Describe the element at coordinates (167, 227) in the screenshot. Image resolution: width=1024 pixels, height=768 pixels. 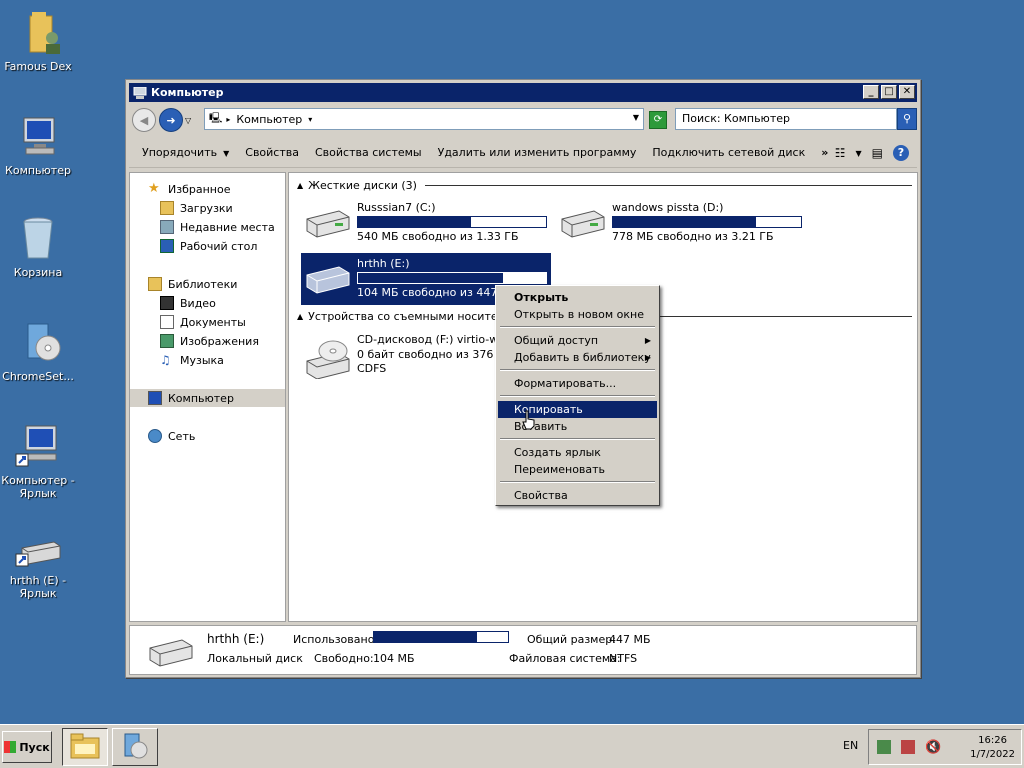
I see `recent-places-icon` at that location.